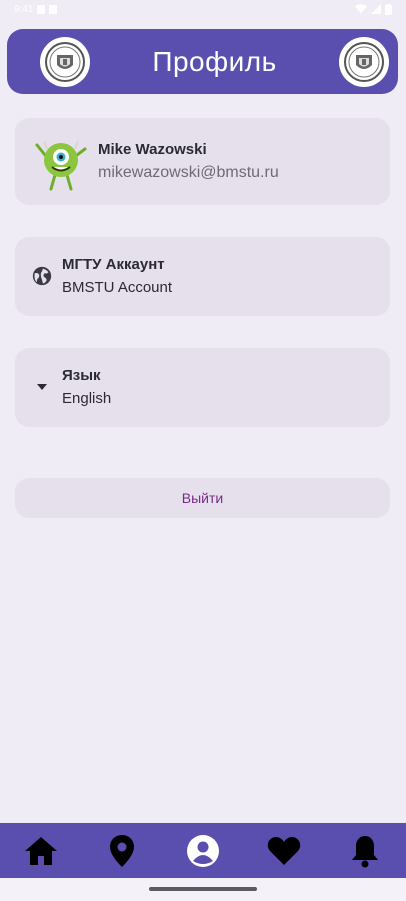  I want to click on nav-home, so click(41, 851).